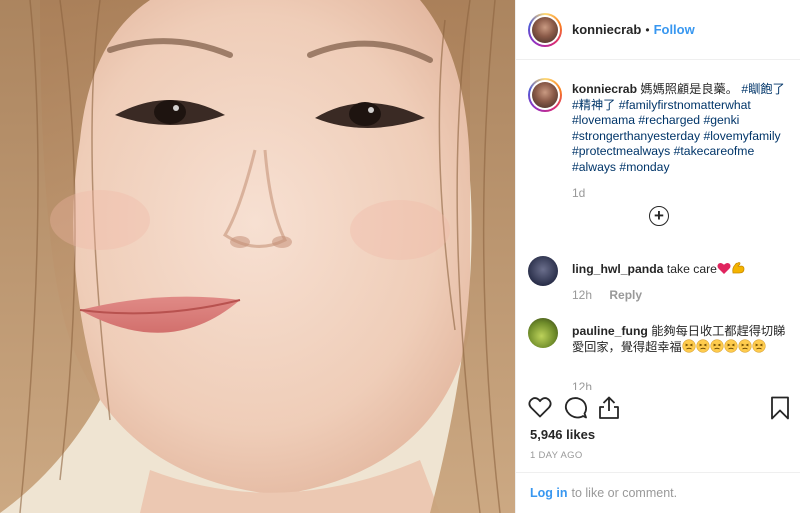 The image size is (800, 513). I want to click on follow-button: Follow, so click(674, 29).